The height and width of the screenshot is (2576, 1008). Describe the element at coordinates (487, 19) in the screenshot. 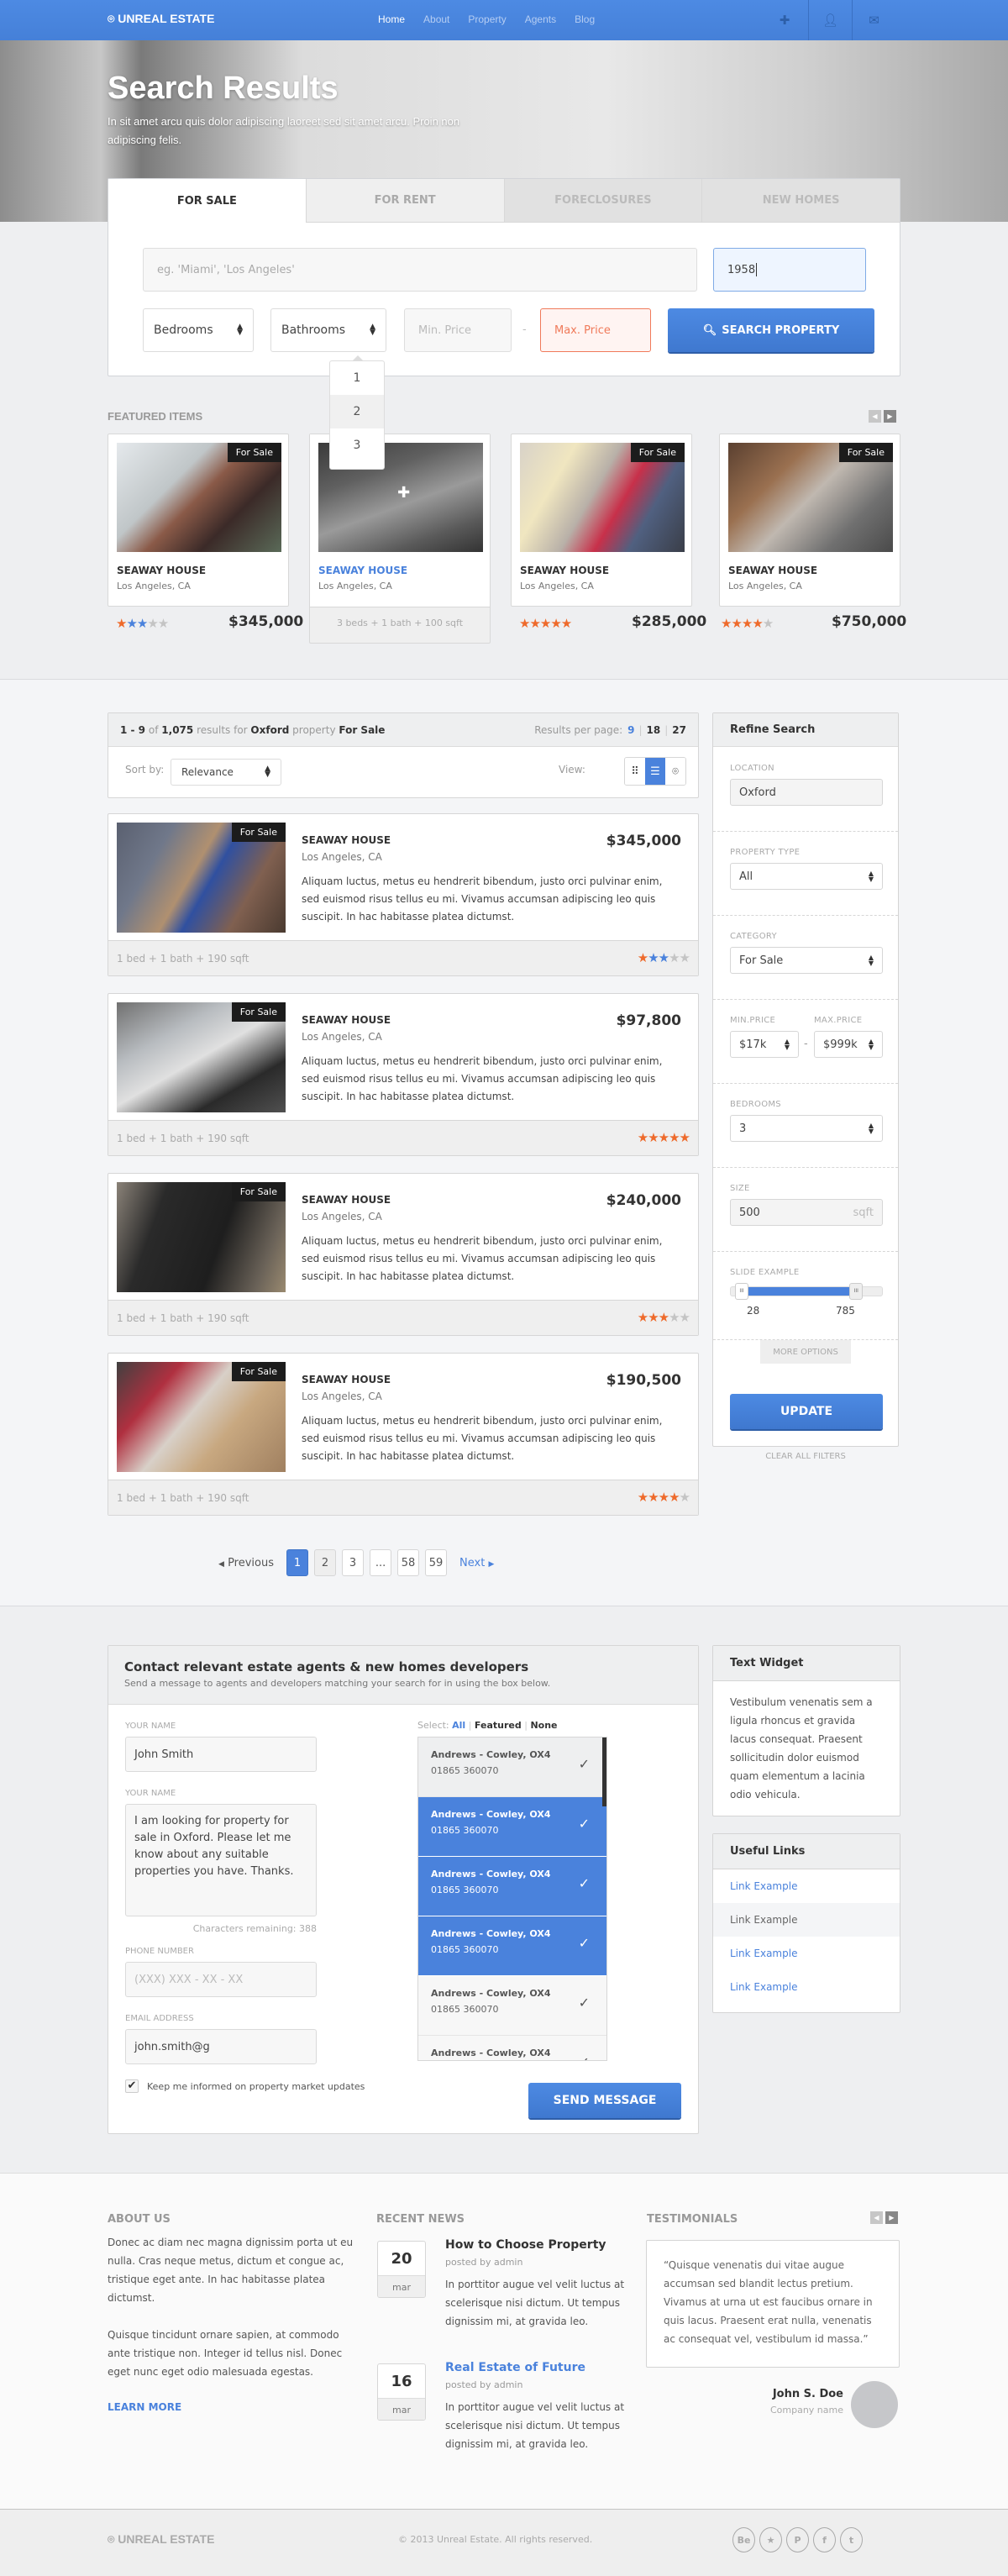

I see `nav-property: Property` at that location.